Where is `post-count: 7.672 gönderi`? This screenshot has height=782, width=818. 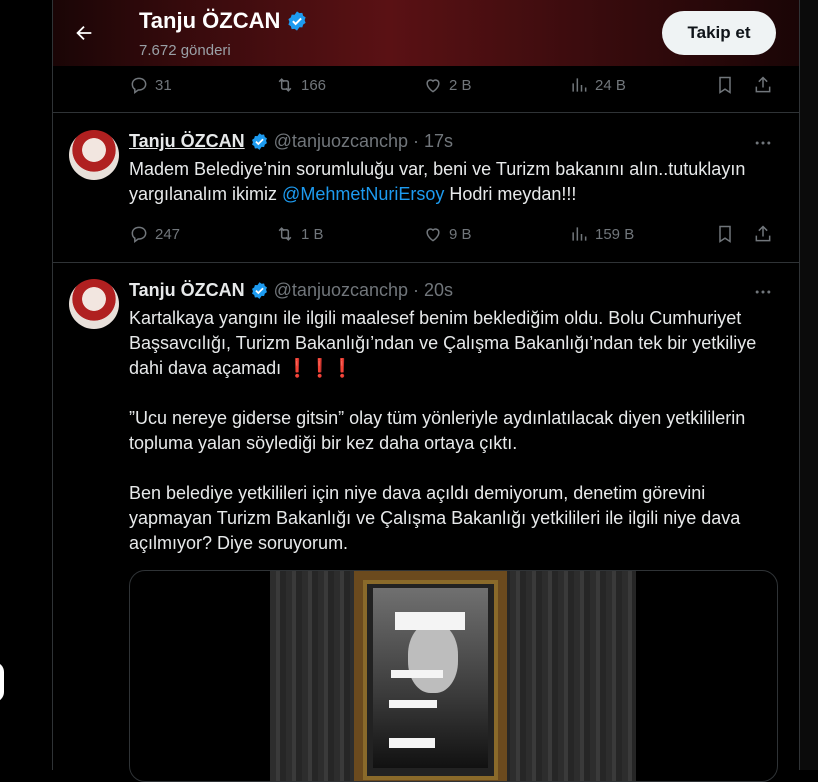
post-count: 7.672 gönderi is located at coordinates (185, 50).